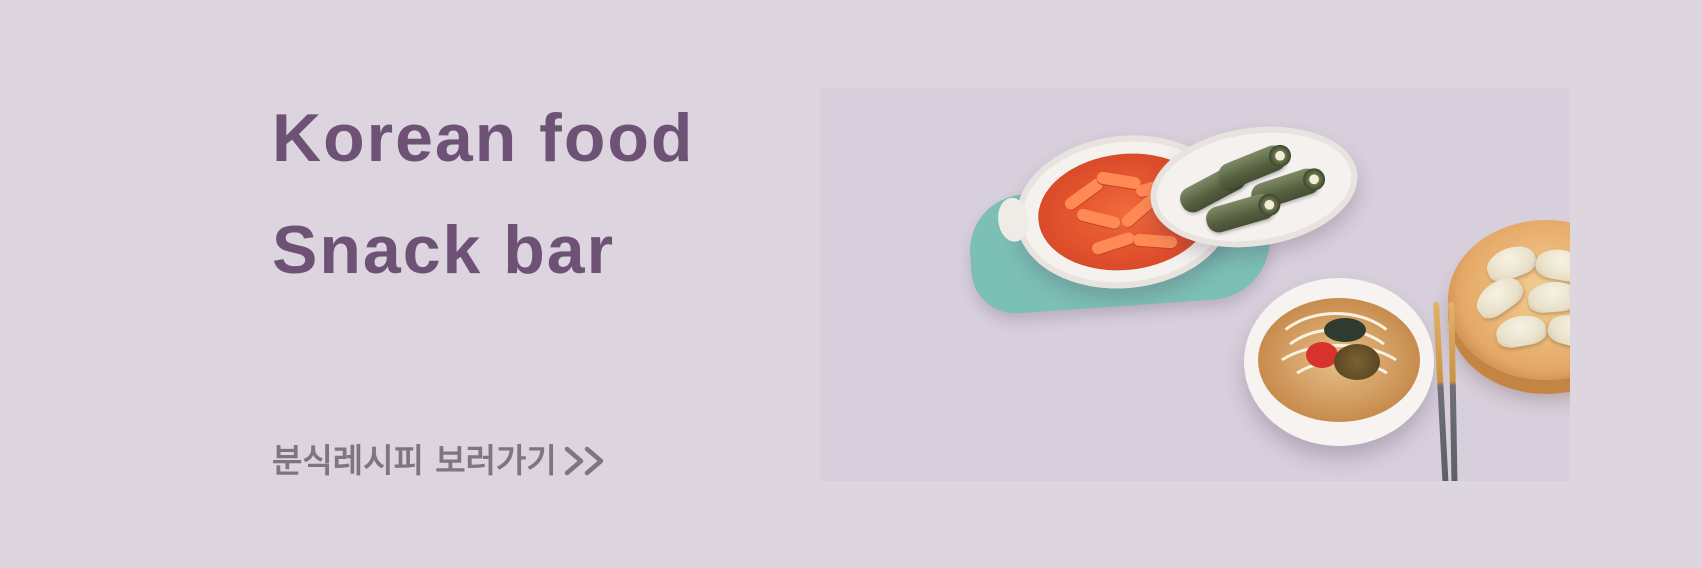 The image size is (1702, 568). Describe the element at coordinates (585, 461) in the screenshot. I see `double-chevron-right-icon` at that location.